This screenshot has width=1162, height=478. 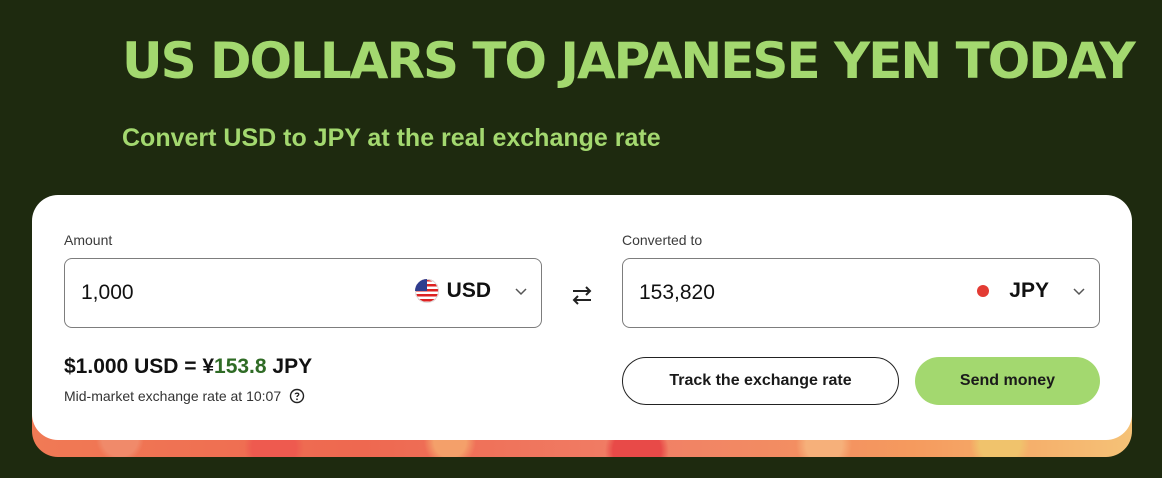 I want to click on exchange-rate-summary: $1.000 USD = ¥153.8 JPY, so click(x=188, y=367).